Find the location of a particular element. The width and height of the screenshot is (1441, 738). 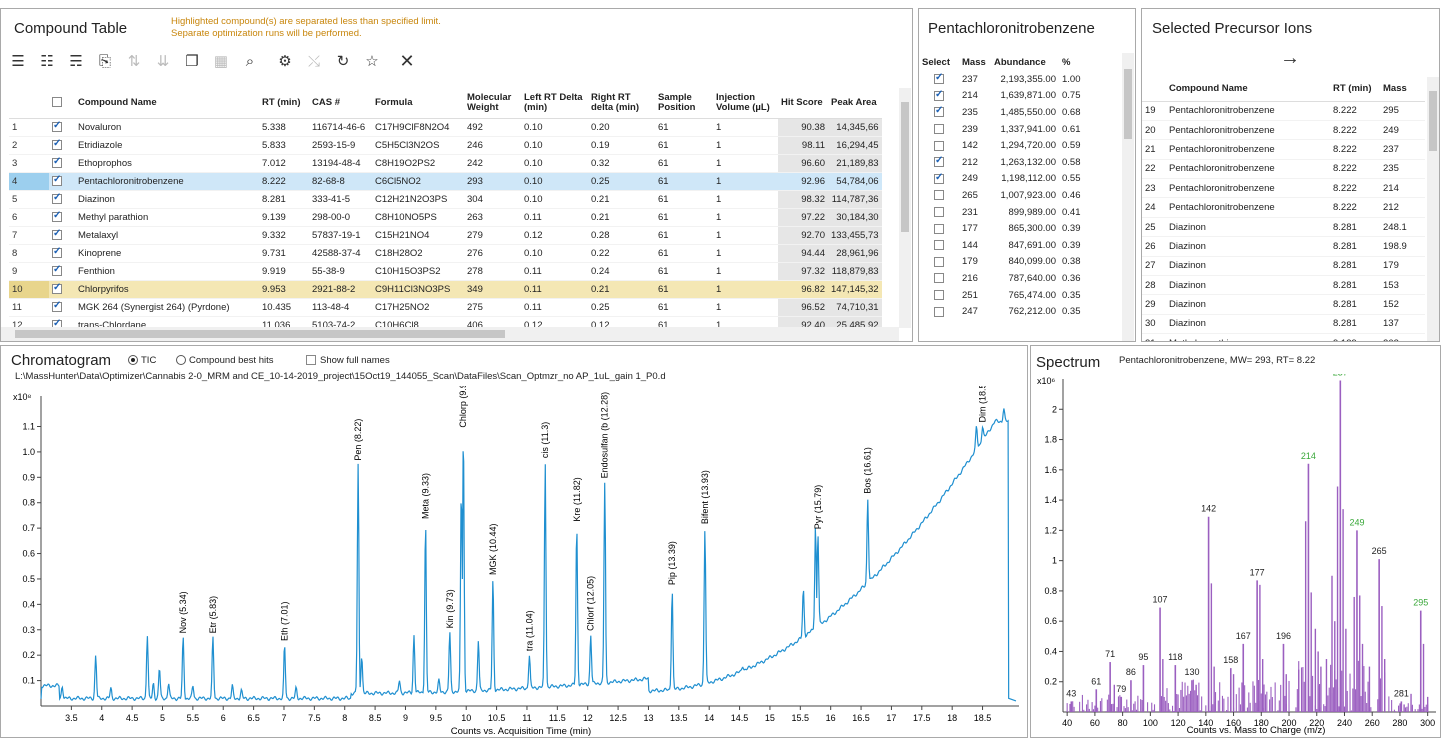

column-header: Select is located at coordinates (939, 62).